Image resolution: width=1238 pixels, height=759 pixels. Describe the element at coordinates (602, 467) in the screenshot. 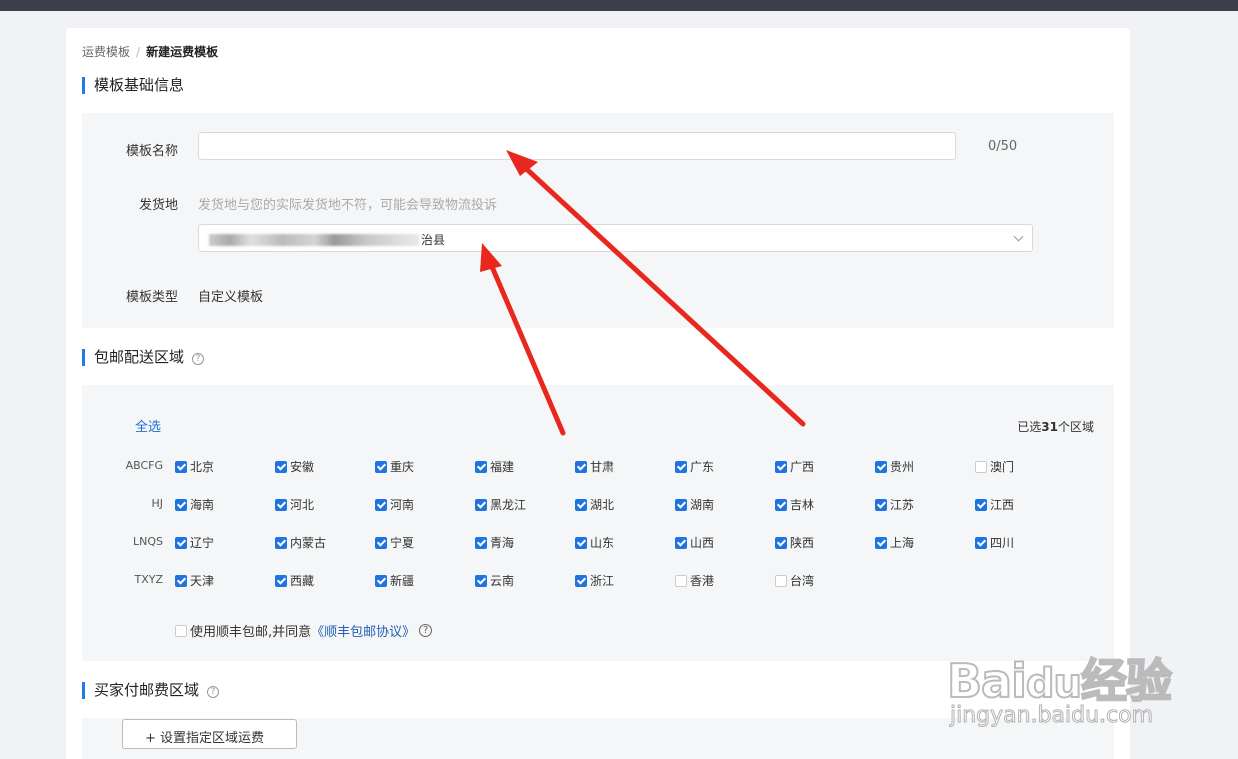

I see `region-name: 甘肃` at that location.